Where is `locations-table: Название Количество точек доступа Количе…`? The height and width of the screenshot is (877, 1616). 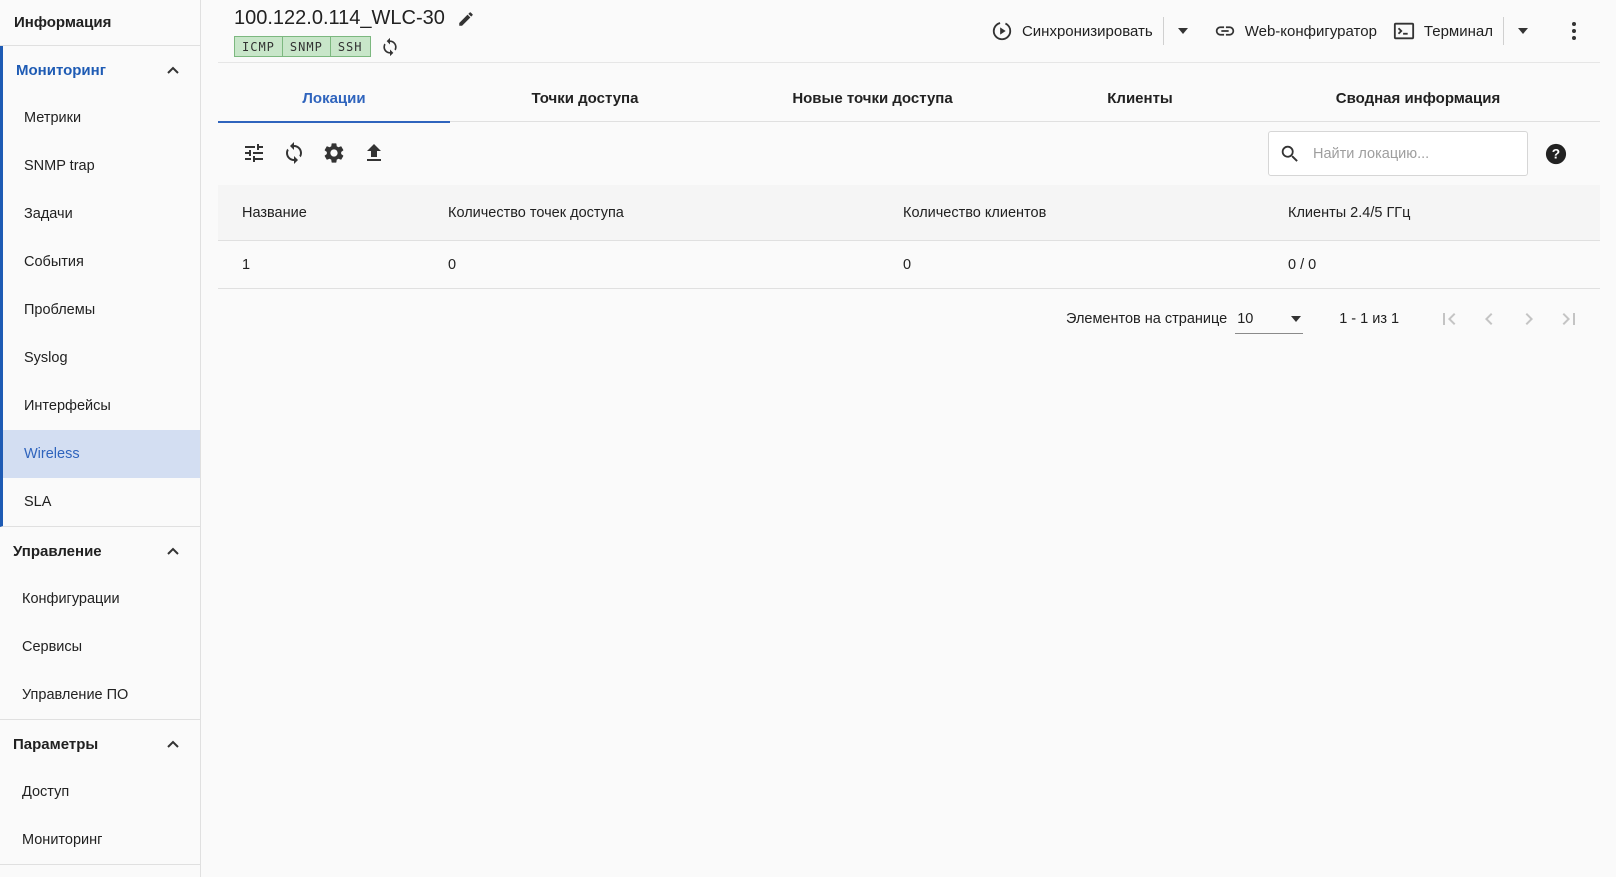
locations-table: Название Количество точек доступа Количе… is located at coordinates (909, 237).